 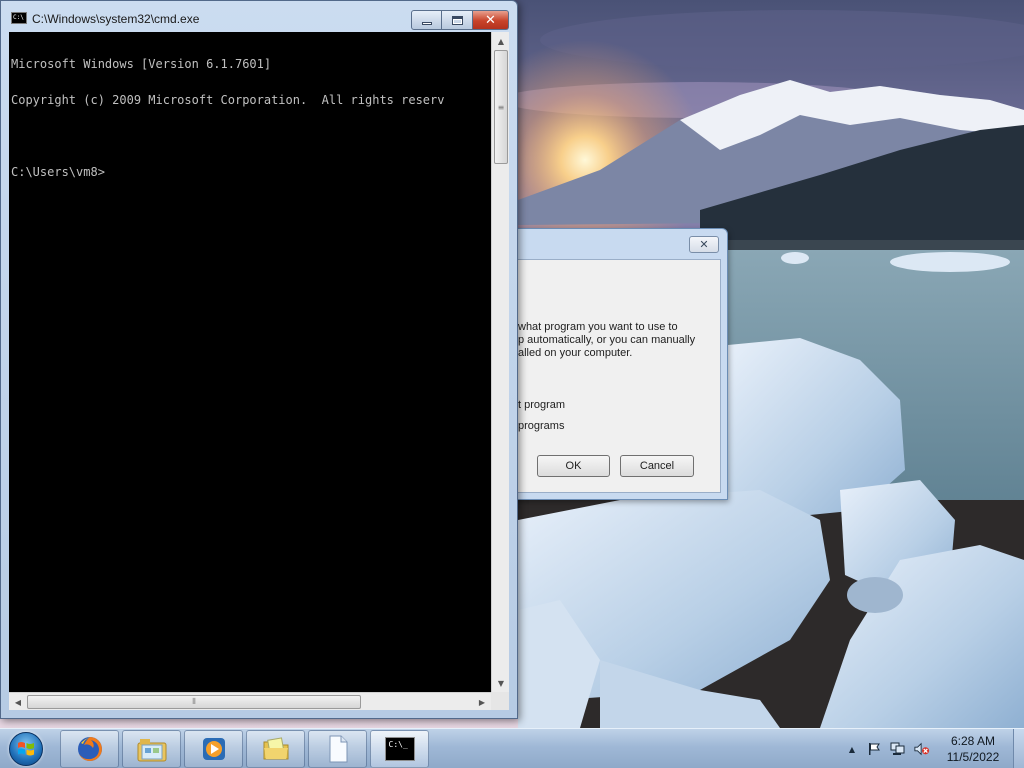 I want to click on windows-start-orb, so click(x=26, y=749).